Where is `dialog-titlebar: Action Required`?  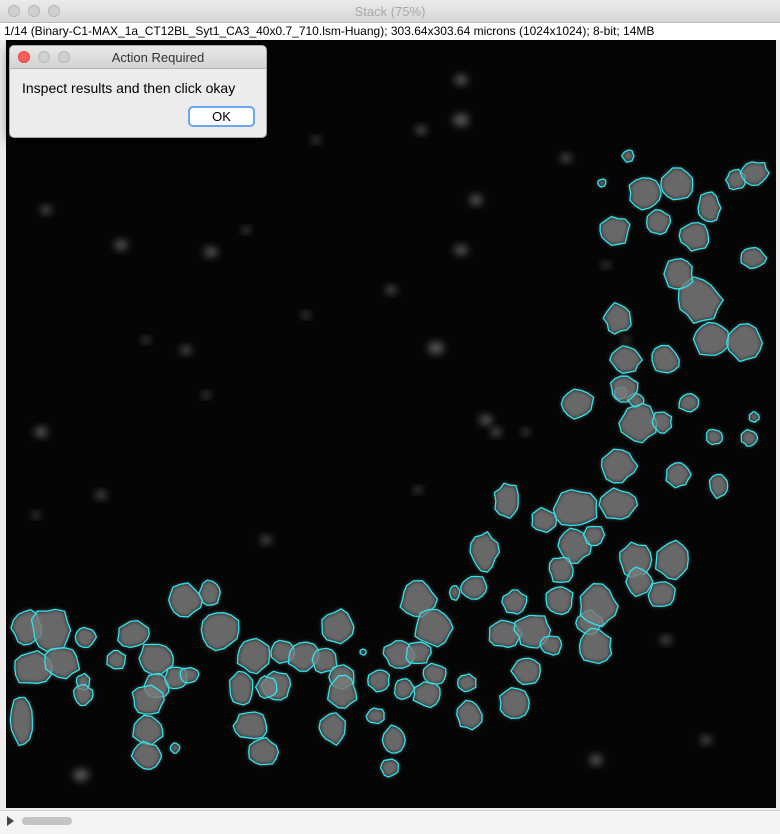
dialog-titlebar: Action Required is located at coordinates (138, 57).